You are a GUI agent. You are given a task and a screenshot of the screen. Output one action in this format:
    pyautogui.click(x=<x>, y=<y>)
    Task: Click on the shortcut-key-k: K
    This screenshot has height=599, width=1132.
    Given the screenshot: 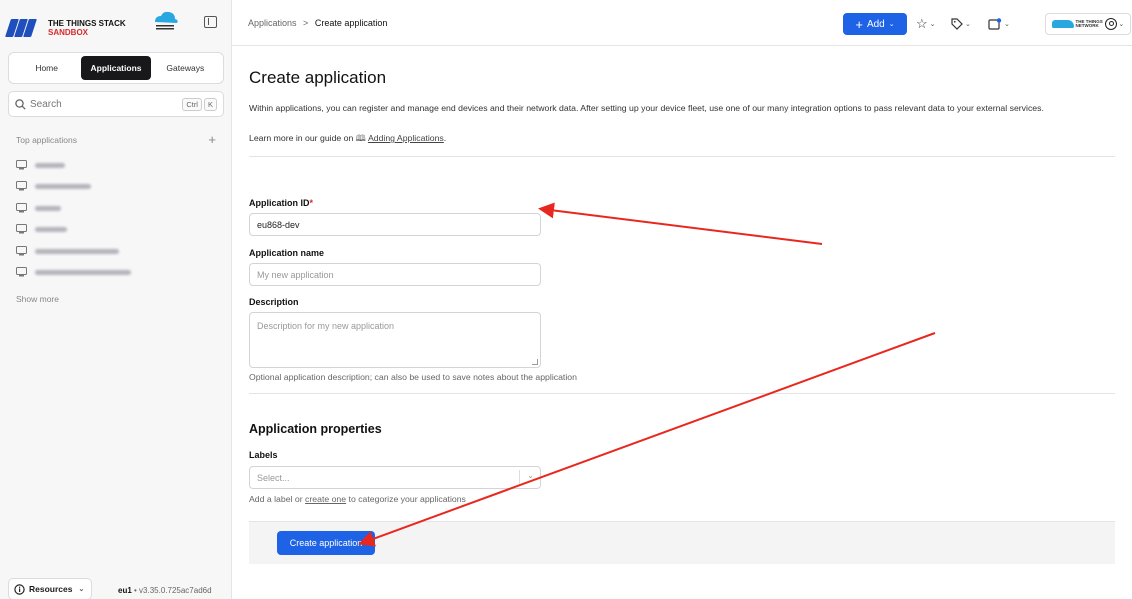 What is the action you would take?
    pyautogui.click(x=210, y=104)
    